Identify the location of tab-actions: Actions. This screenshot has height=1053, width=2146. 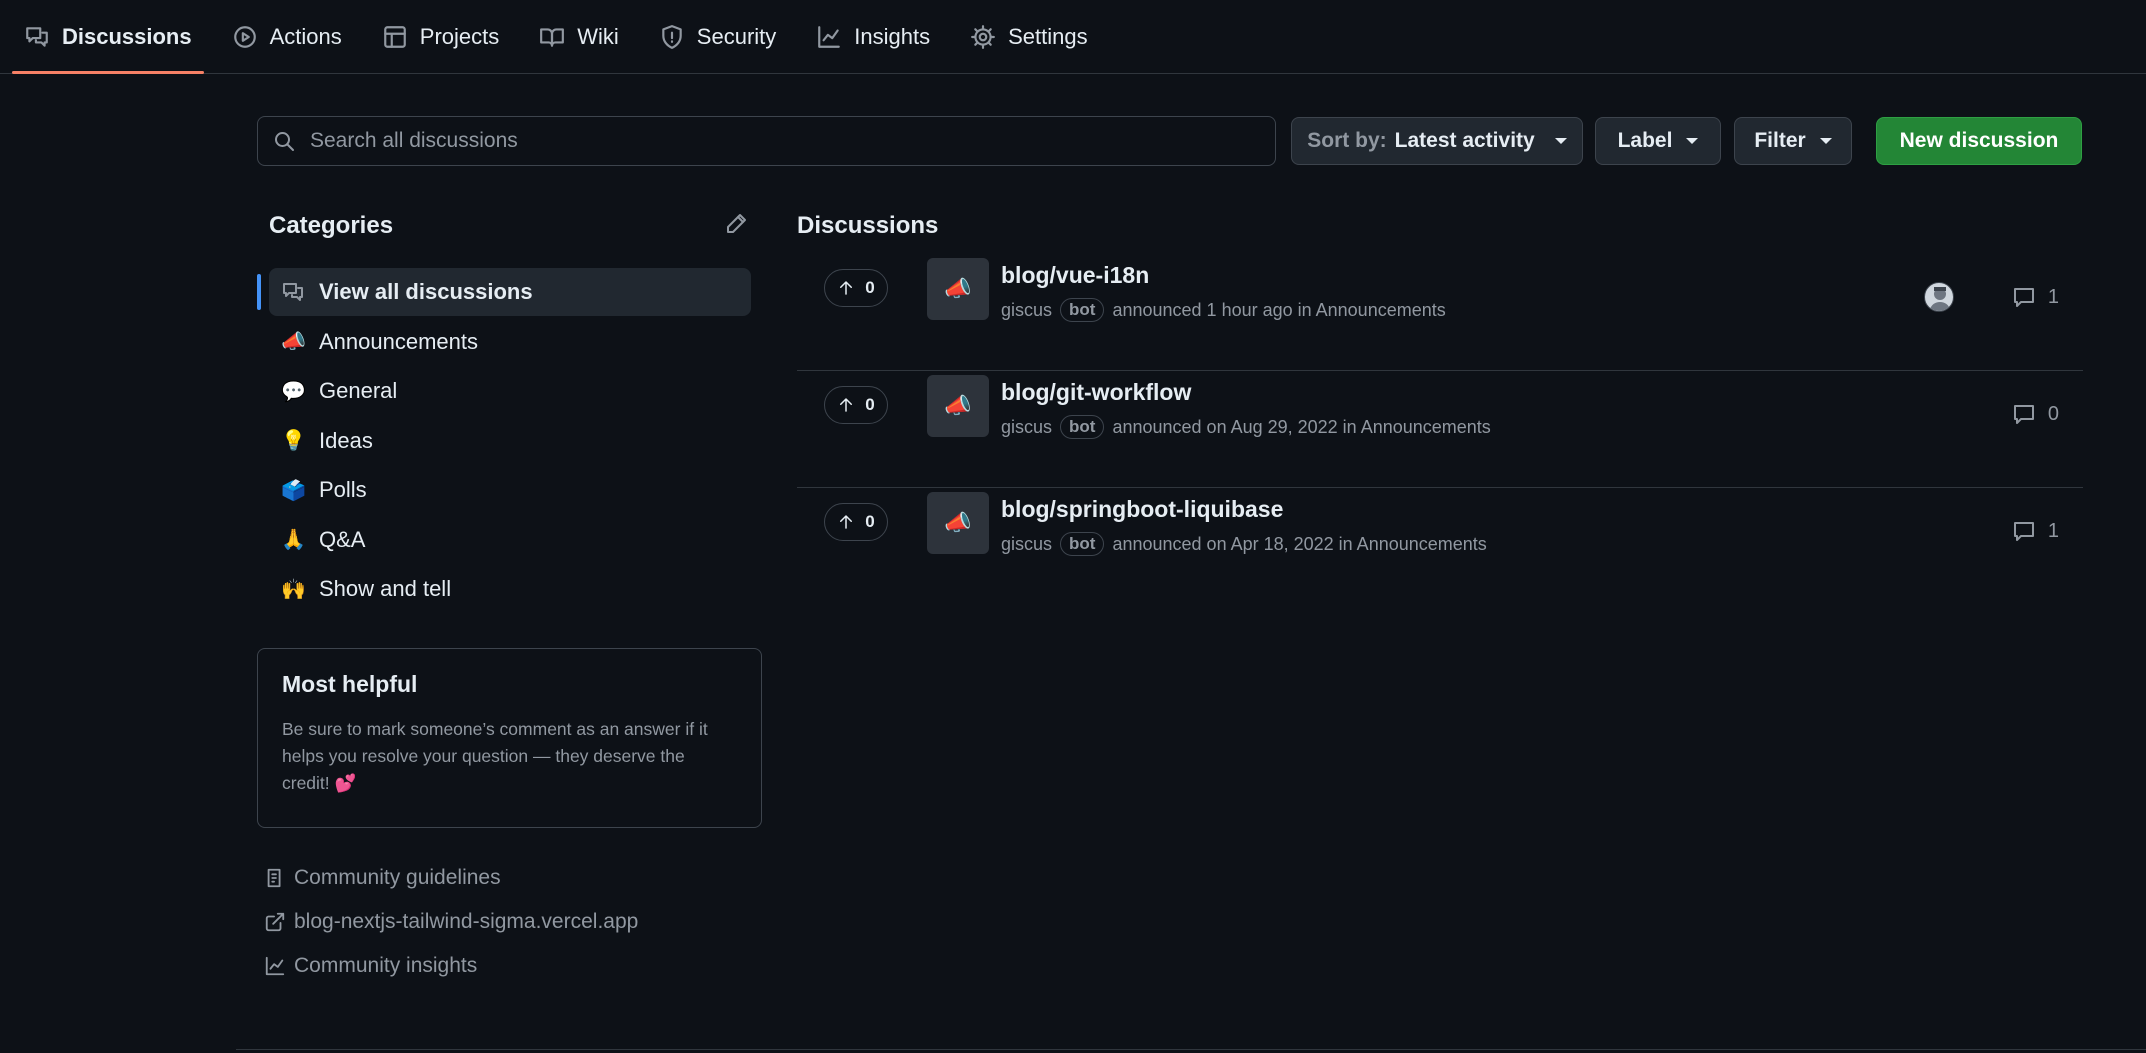
(287, 36).